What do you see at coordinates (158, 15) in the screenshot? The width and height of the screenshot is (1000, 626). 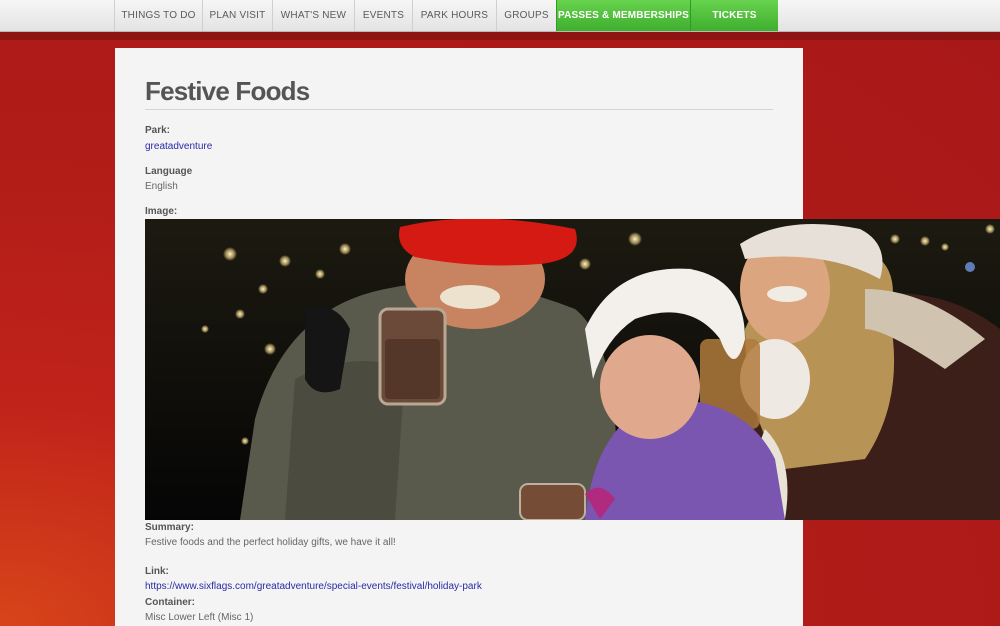 I see `nav-things-to-do: THINGS TO DO` at bounding box center [158, 15].